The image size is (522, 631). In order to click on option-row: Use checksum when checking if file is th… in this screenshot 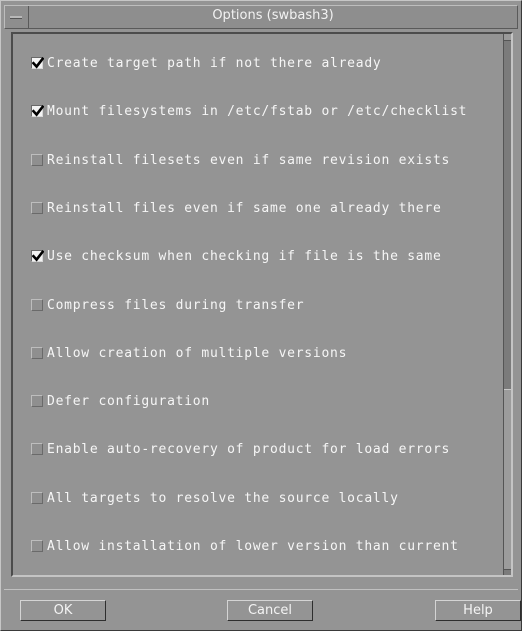, I will do `click(236, 256)`.